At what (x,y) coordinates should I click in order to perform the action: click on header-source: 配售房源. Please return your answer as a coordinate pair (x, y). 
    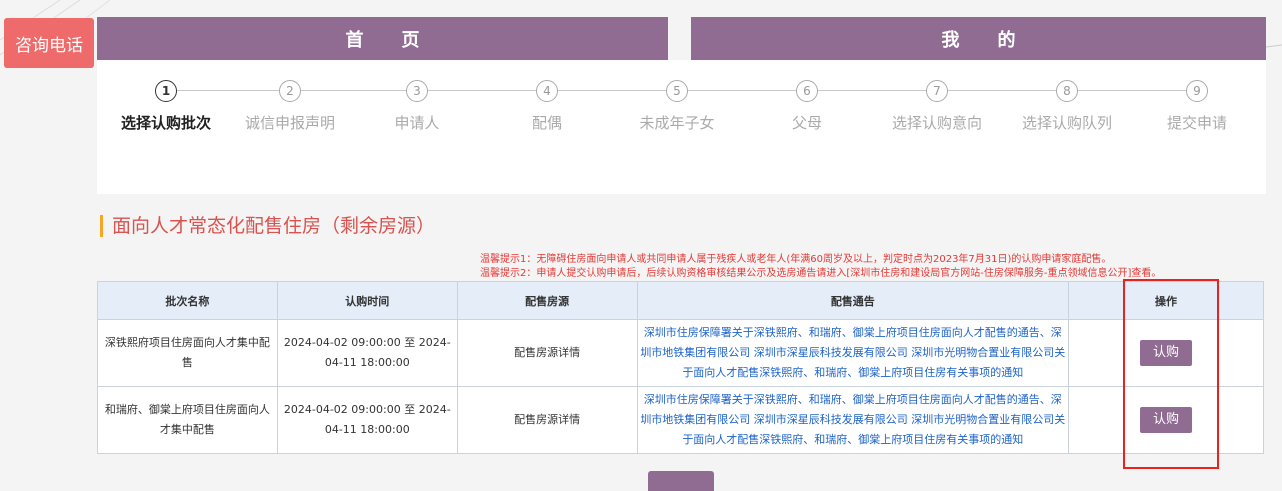
    Looking at the image, I should click on (547, 300).